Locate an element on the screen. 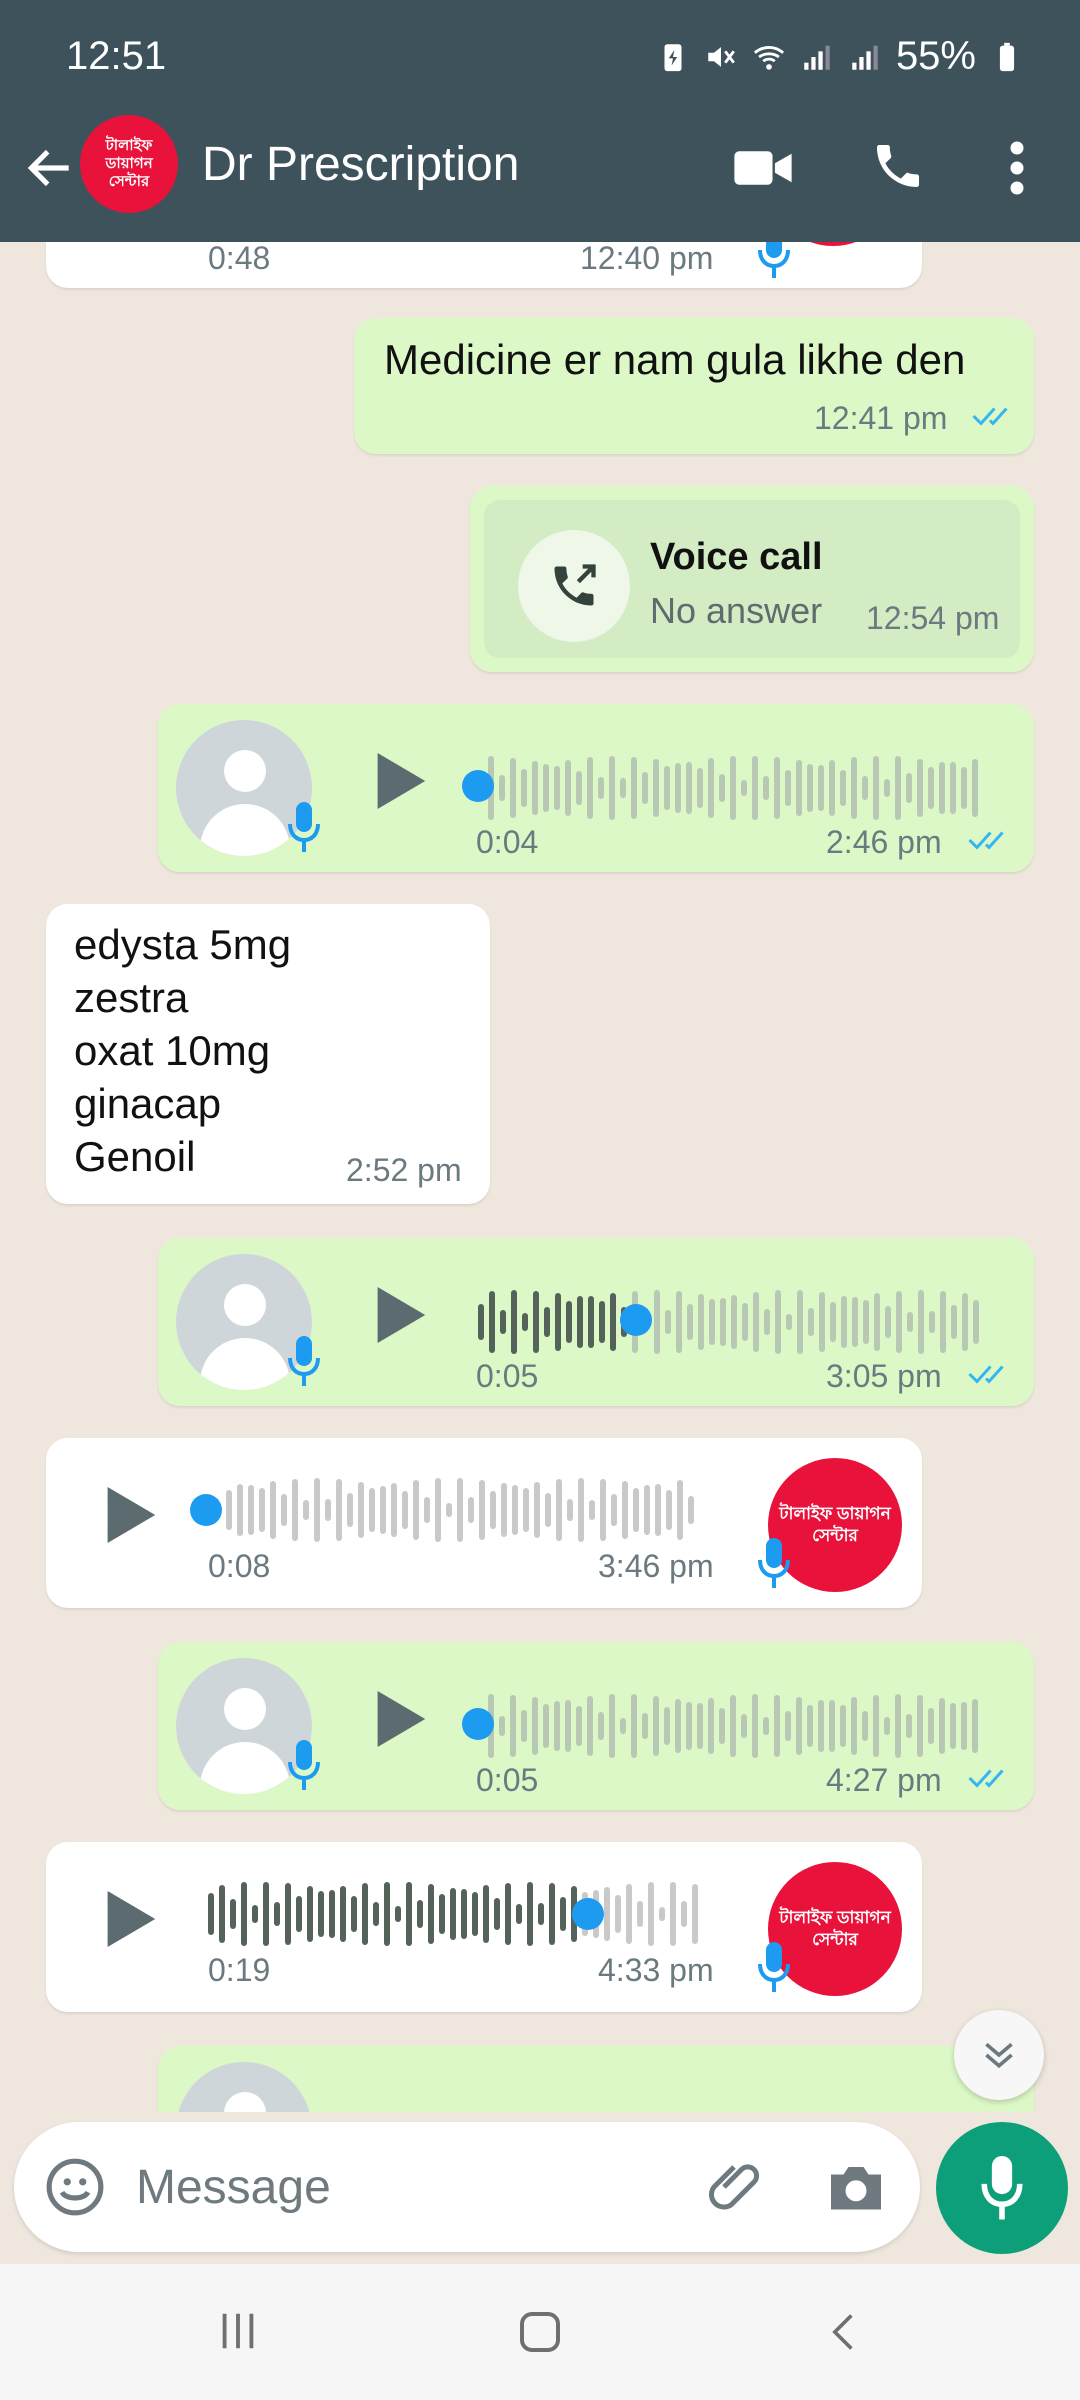 This screenshot has width=1080, height=2400. voice-message-outgoing: 0:05 3:05 pm is located at coordinates (596, 1322).